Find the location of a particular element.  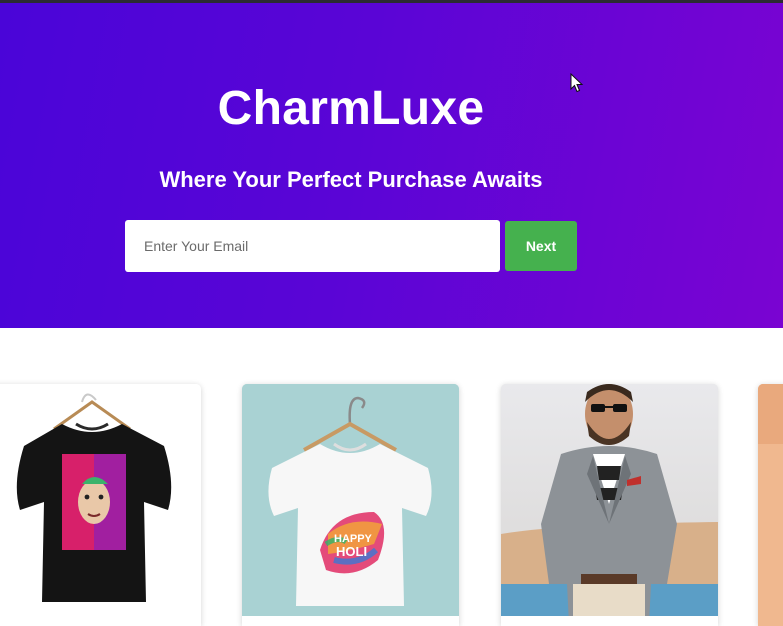

svg-text: HOLI is located at coordinates (351, 551).